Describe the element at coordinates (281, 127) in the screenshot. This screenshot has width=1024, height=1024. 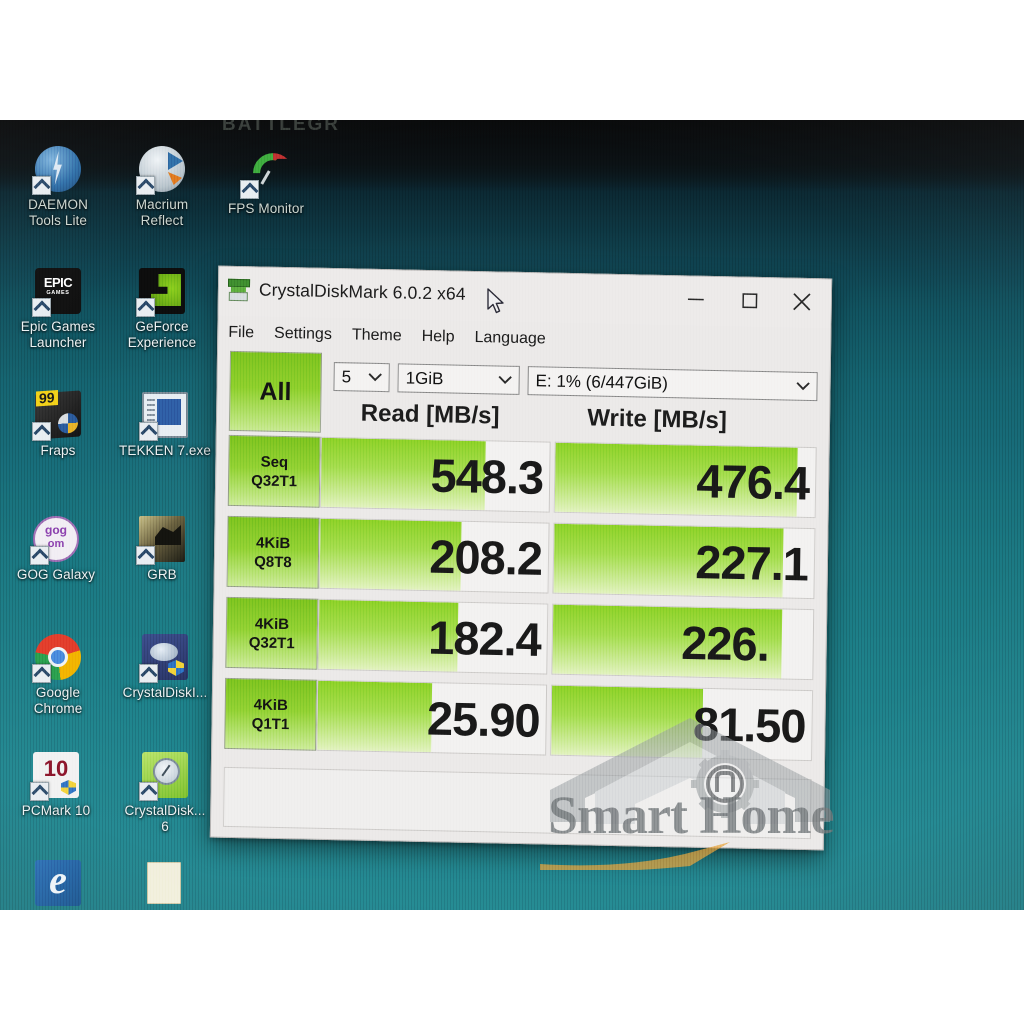
I see `wallpaper-title-text: BATTLEGR` at that location.